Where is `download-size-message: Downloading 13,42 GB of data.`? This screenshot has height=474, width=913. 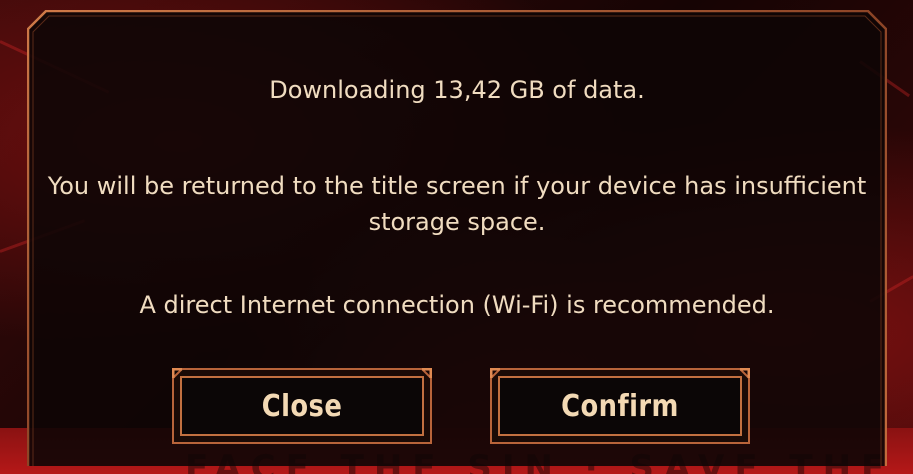 download-size-message: Downloading 13,42 GB of data. is located at coordinates (457, 90).